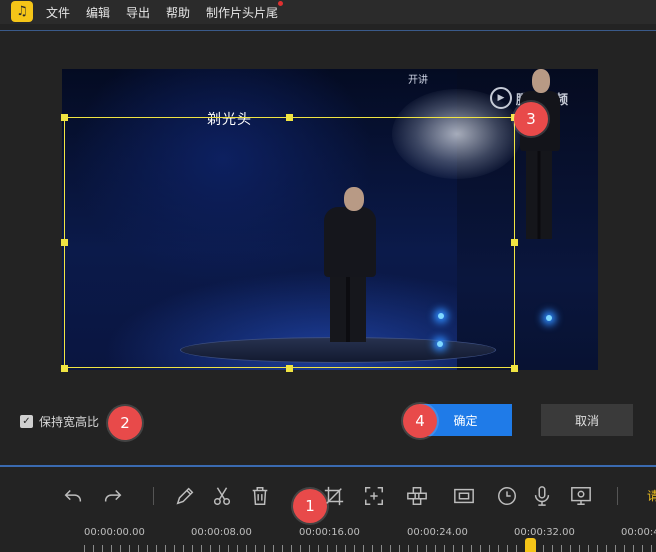 The image size is (656, 552). I want to click on keep-ratio-option: ✓ 保持宽高比, so click(59, 421).